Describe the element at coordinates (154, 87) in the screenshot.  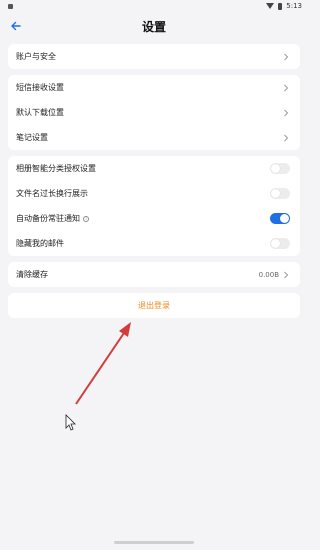
I see `row-sms-settings: 短信接收设置` at that location.